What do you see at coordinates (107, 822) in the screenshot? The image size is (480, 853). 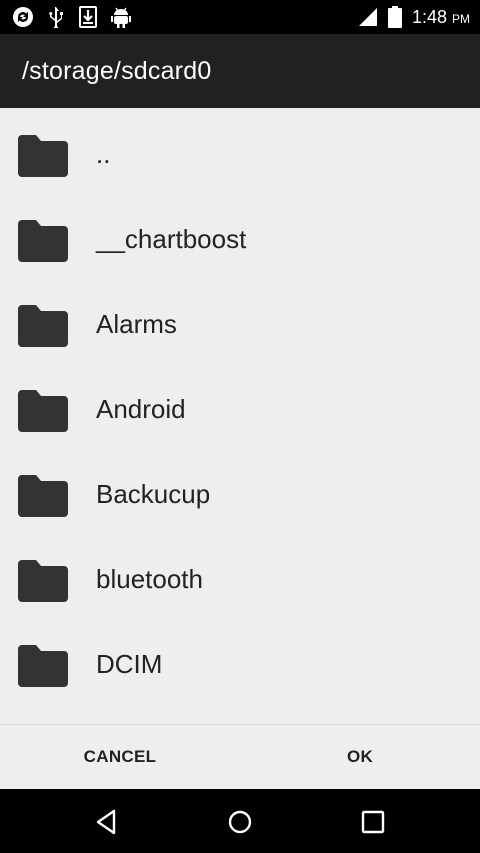 I see `back-icon` at bounding box center [107, 822].